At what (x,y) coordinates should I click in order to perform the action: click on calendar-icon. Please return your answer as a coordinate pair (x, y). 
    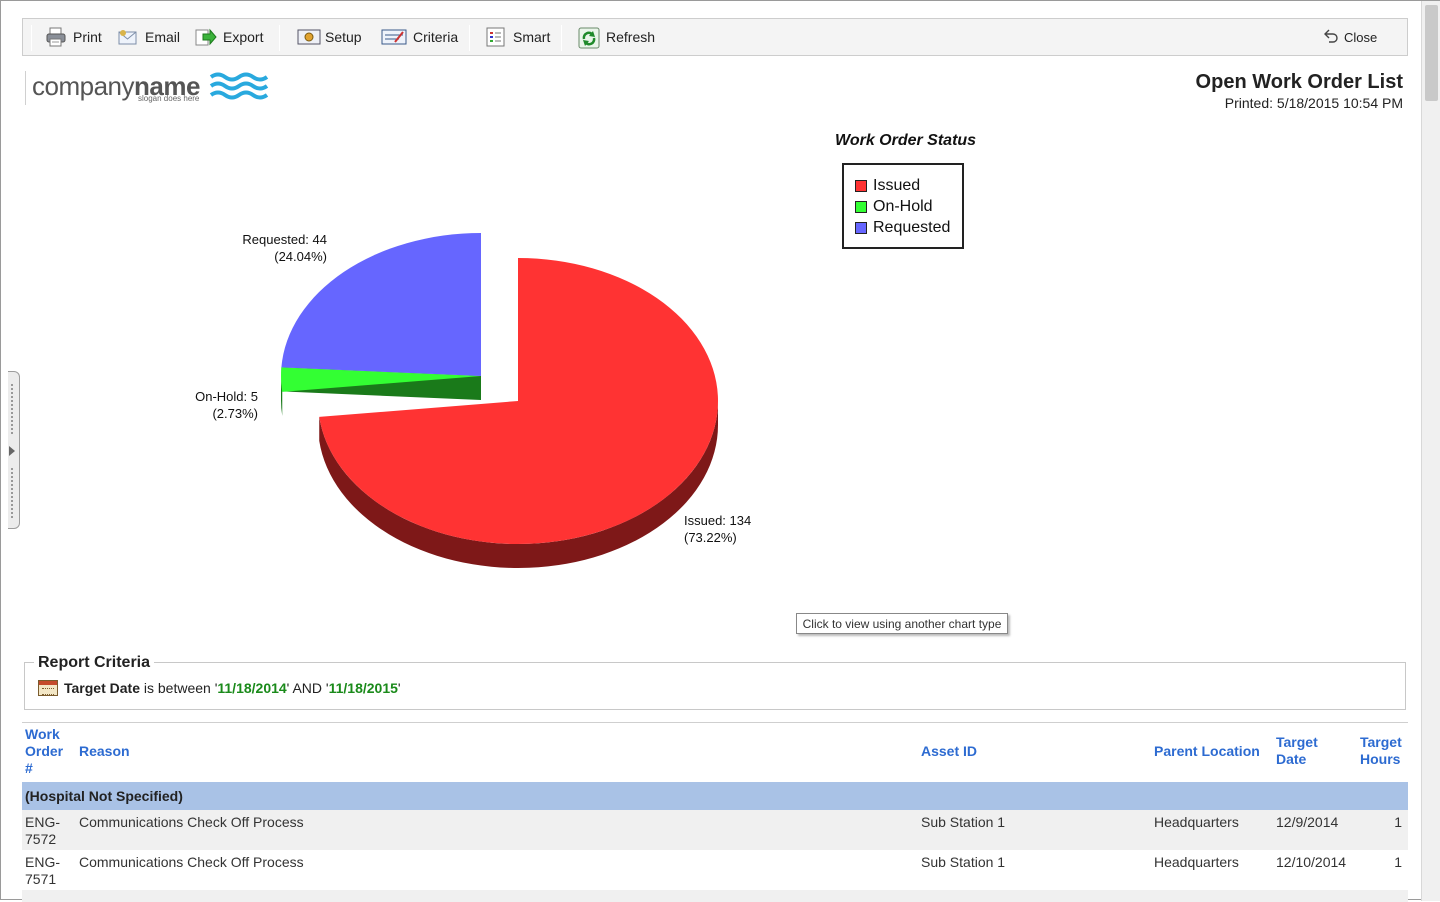
    Looking at the image, I should click on (48, 688).